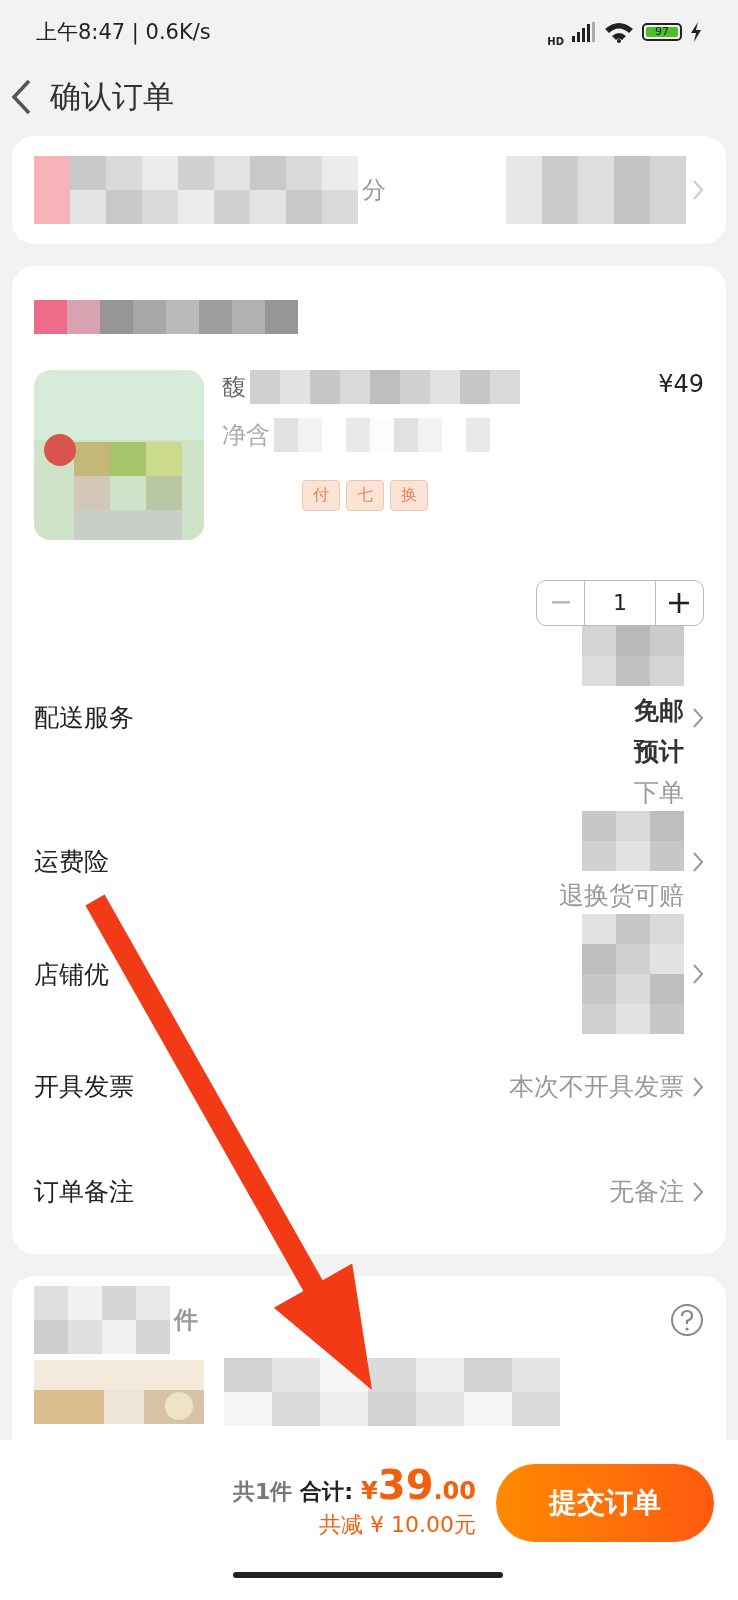 Image resolution: width=738 pixels, height=1600 pixels. What do you see at coordinates (263, 1492) in the screenshot?
I see `item-count: 共1件` at bounding box center [263, 1492].